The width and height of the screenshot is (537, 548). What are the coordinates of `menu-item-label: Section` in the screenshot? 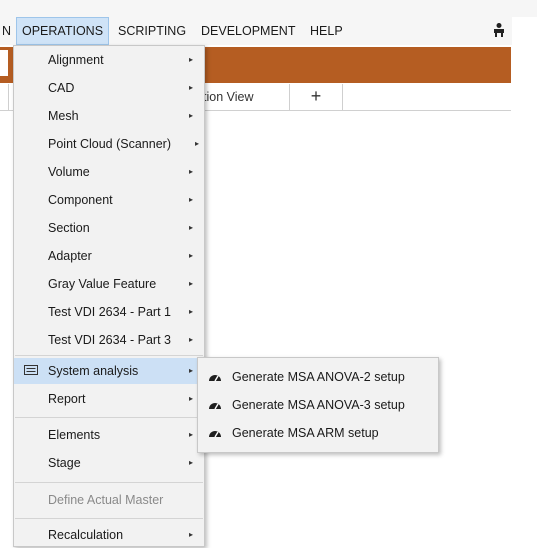 It's located at (69, 228).